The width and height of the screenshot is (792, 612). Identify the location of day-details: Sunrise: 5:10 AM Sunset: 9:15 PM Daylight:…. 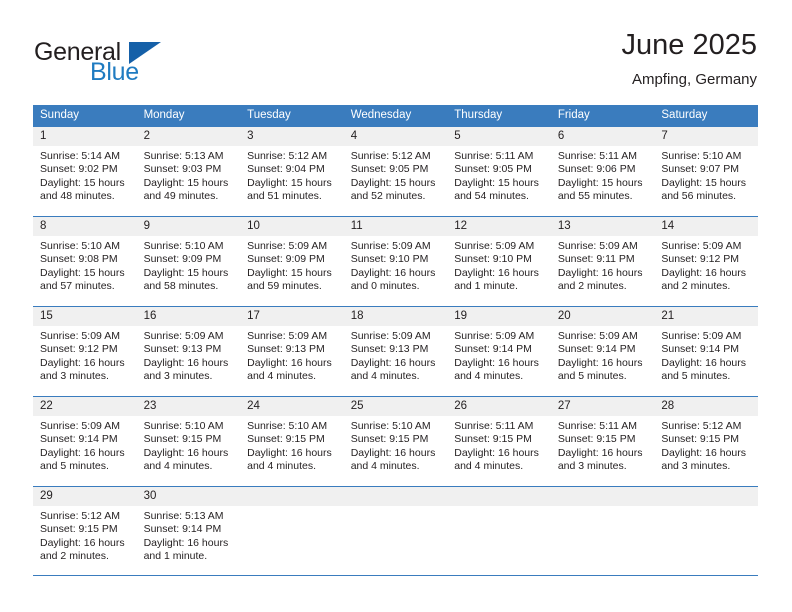
(396, 445).